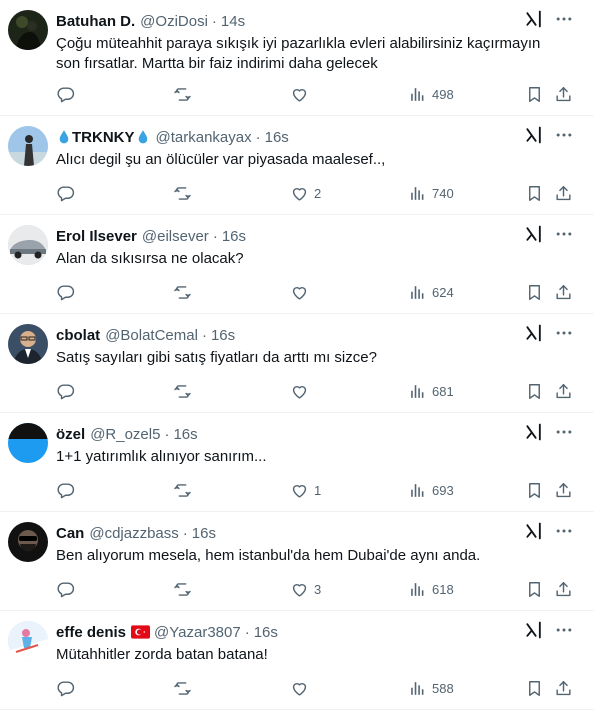  What do you see at coordinates (125, 434) in the screenshot?
I see `user-handle: @R_ozel5` at bounding box center [125, 434].